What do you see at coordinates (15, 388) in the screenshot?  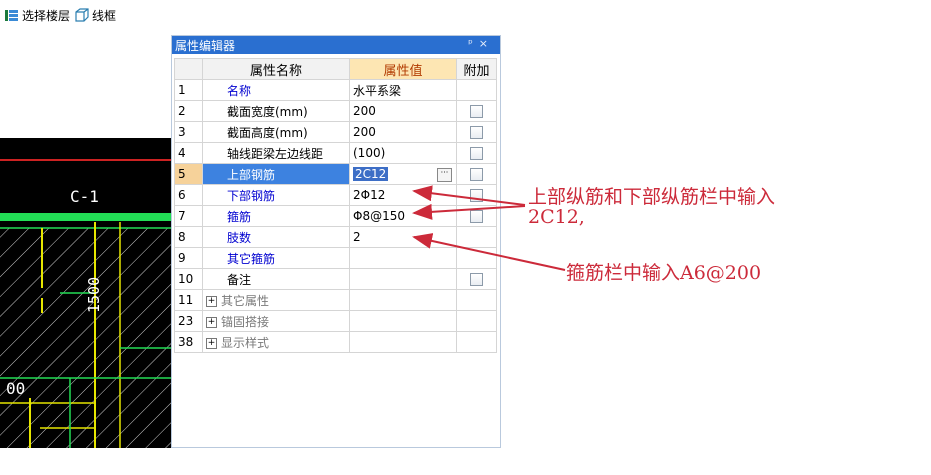 I see `cad-label-00: 00` at bounding box center [15, 388].